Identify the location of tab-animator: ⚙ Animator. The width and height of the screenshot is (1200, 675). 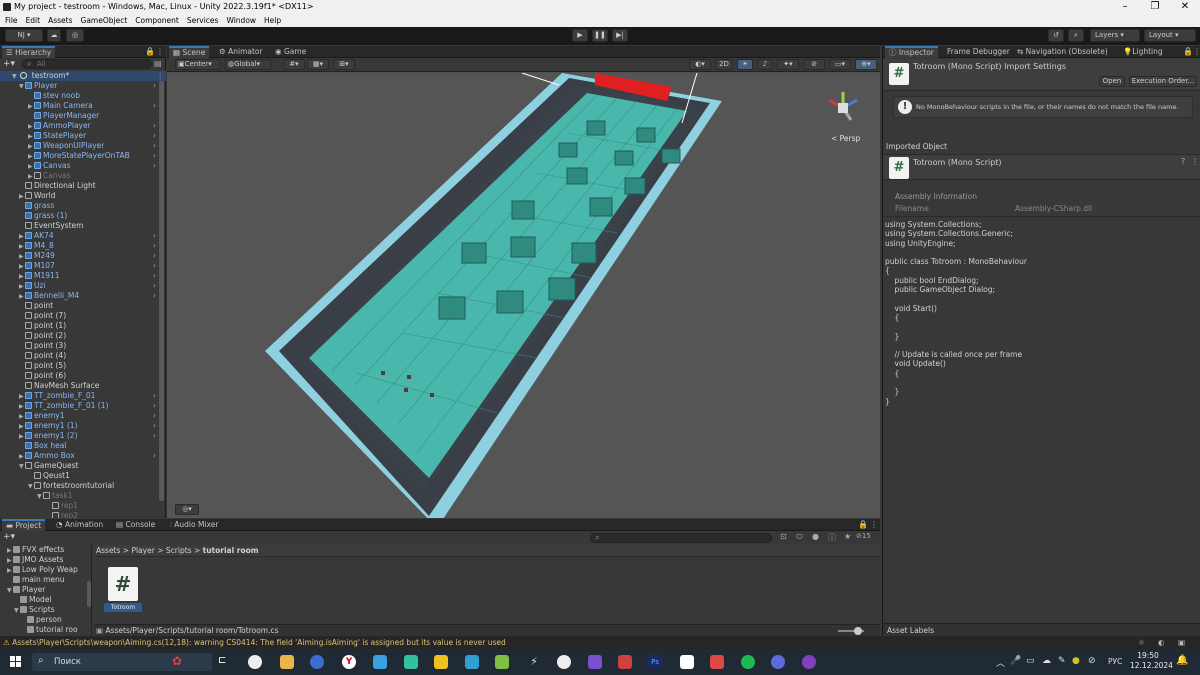
(241, 52).